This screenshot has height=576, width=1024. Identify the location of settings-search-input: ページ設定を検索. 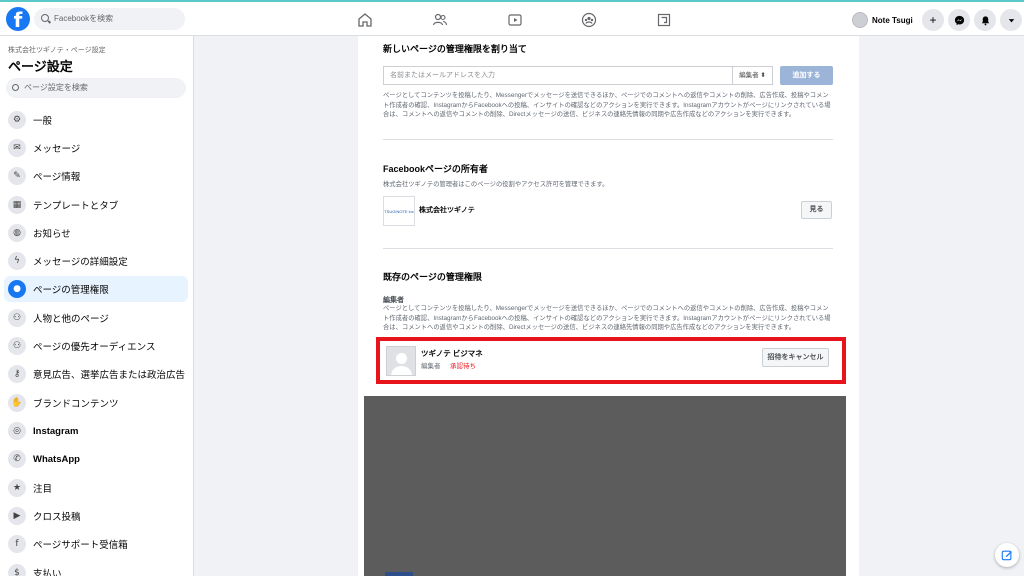
(96, 88).